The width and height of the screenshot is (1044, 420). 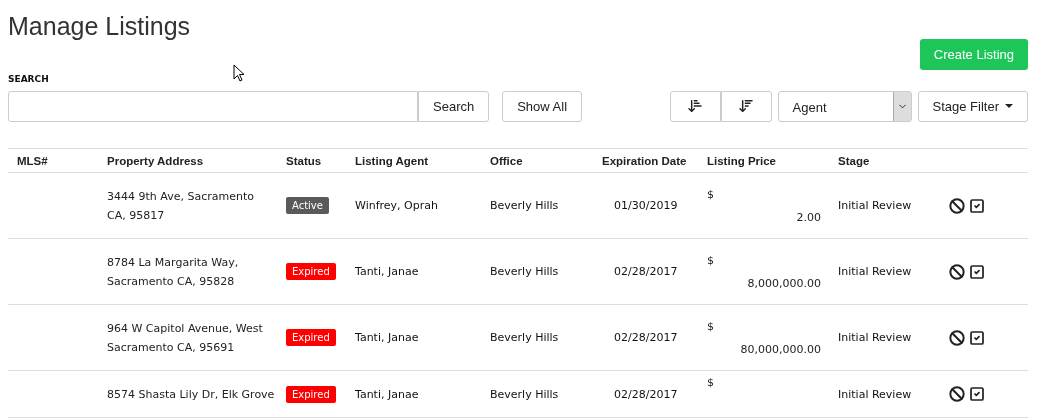 What do you see at coordinates (396, 205) in the screenshot?
I see `agent-cell-text: Winfrey, Oprah` at bounding box center [396, 205].